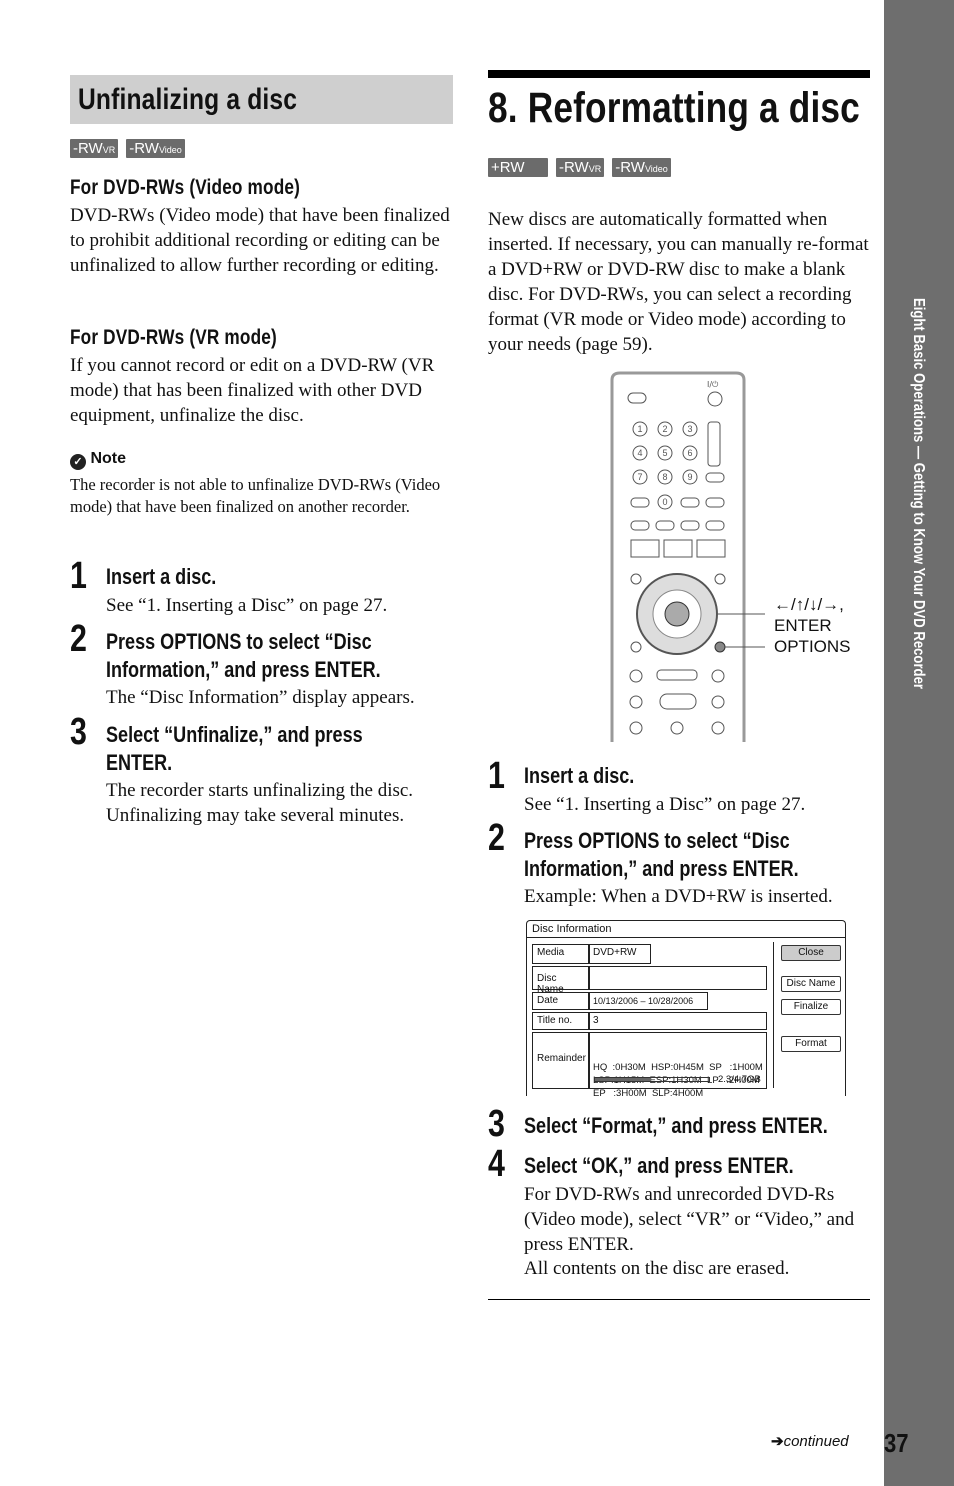  Describe the element at coordinates (803, 625) in the screenshot. I see `label-enter: ENTER` at that location.